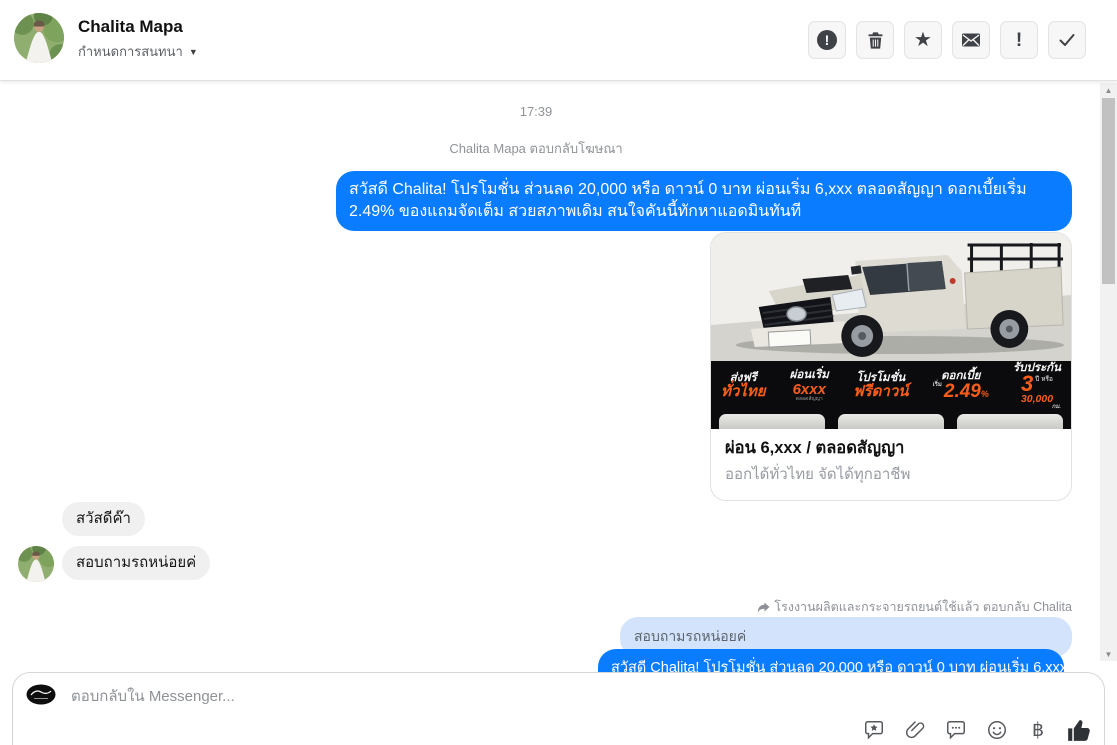 The image size is (1117, 745). I want to click on favorite-button: ★, so click(923, 40).